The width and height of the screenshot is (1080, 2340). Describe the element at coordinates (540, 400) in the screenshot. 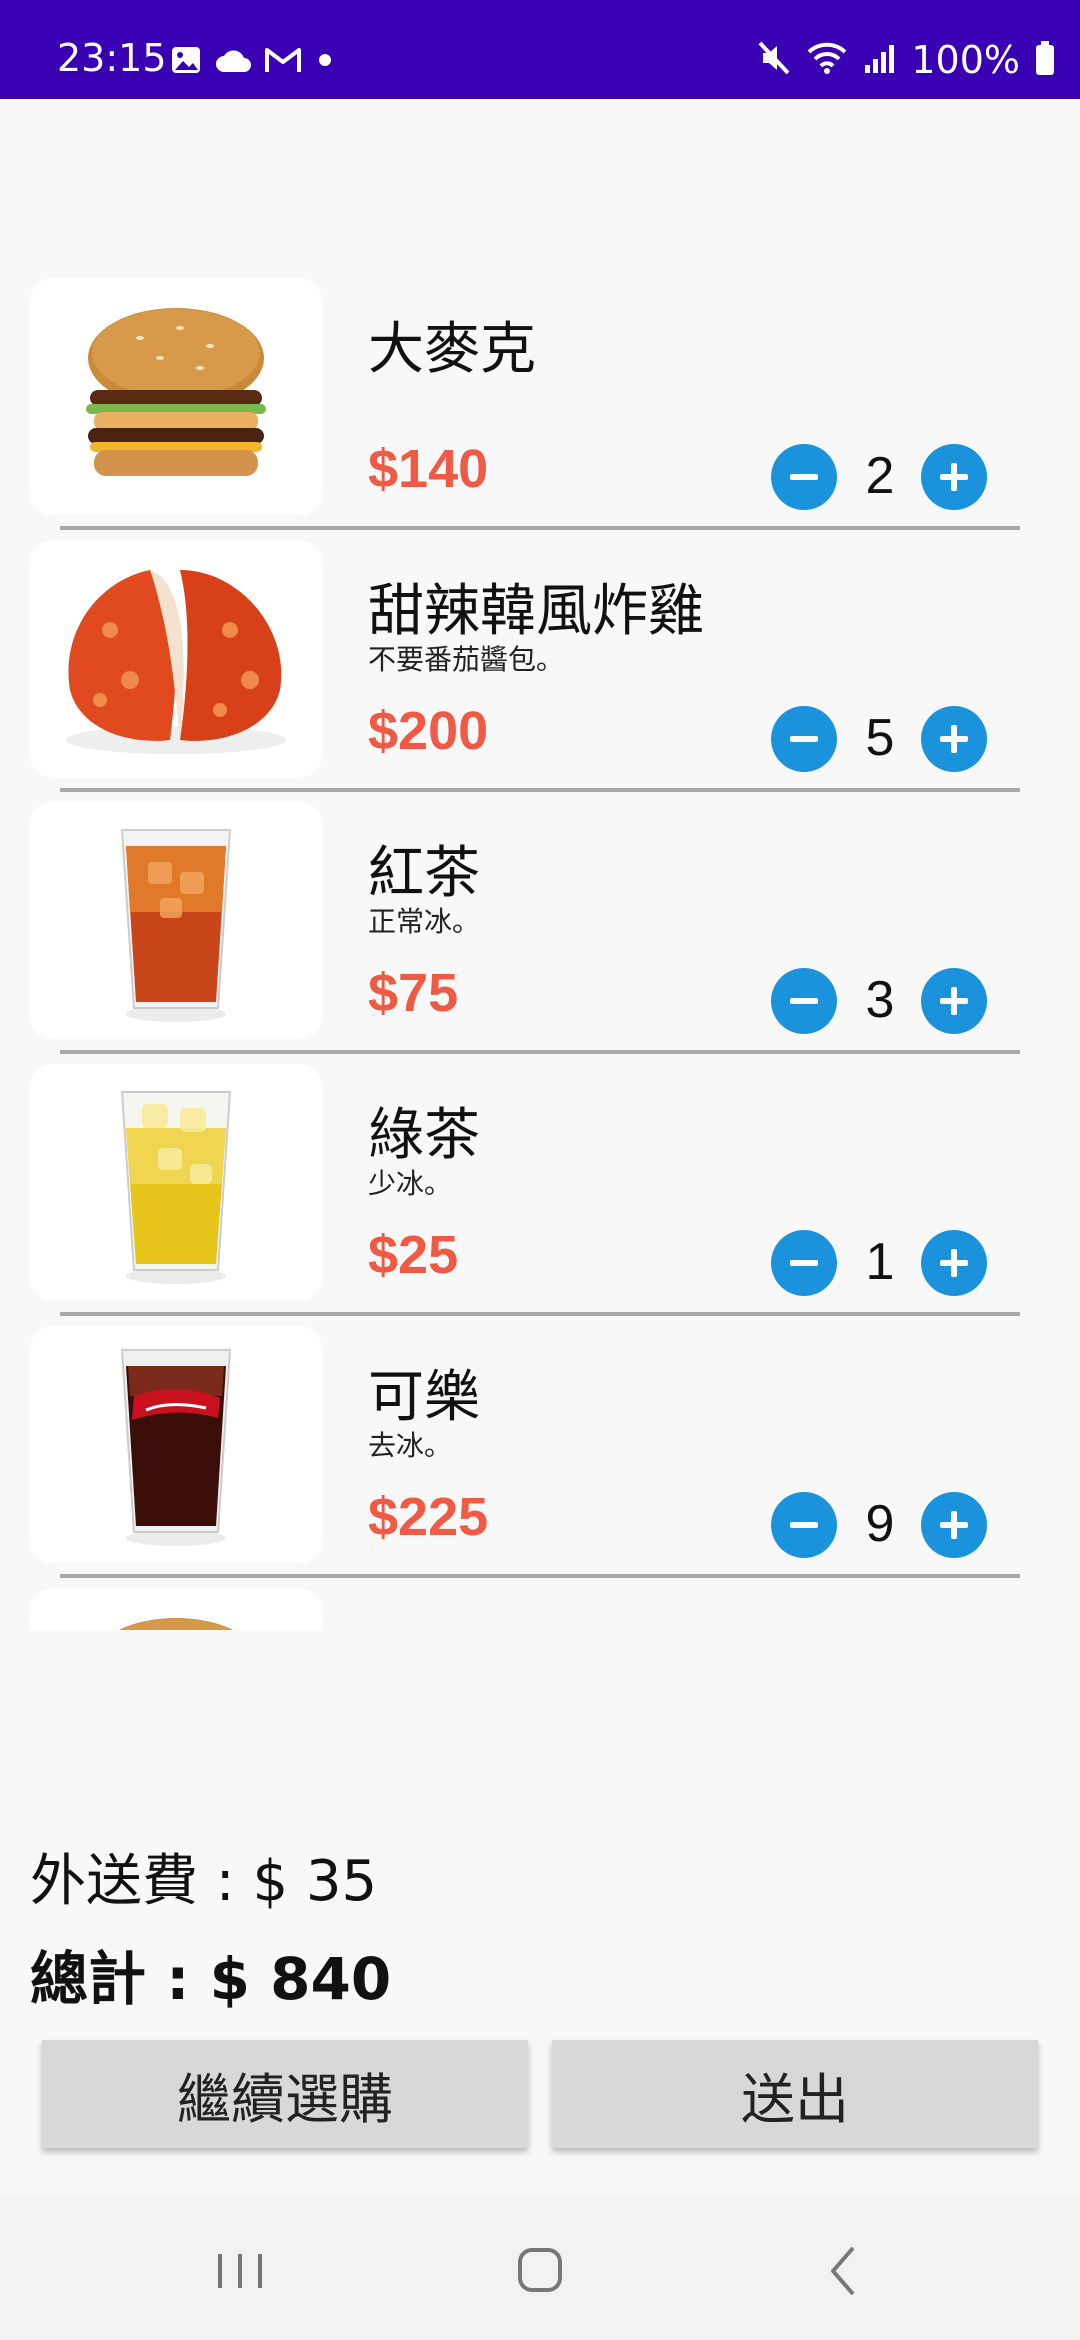

I see `cart-item: 大麥克 $140 2` at that location.